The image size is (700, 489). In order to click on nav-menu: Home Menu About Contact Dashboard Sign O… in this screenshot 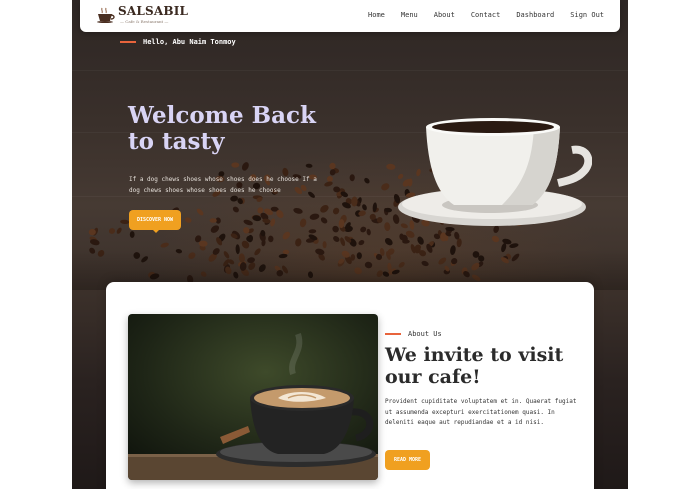, I will do `click(478, 15)`.